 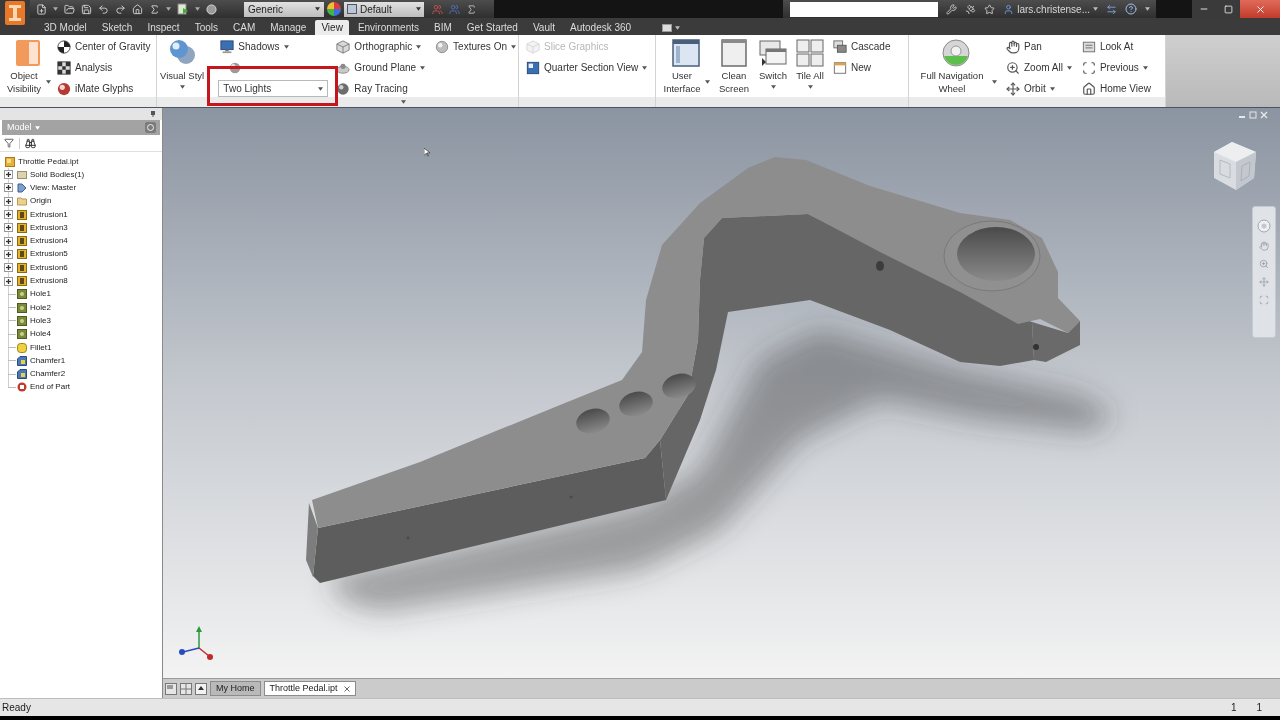 I want to click on swatch-icon, so click(x=352, y=9).